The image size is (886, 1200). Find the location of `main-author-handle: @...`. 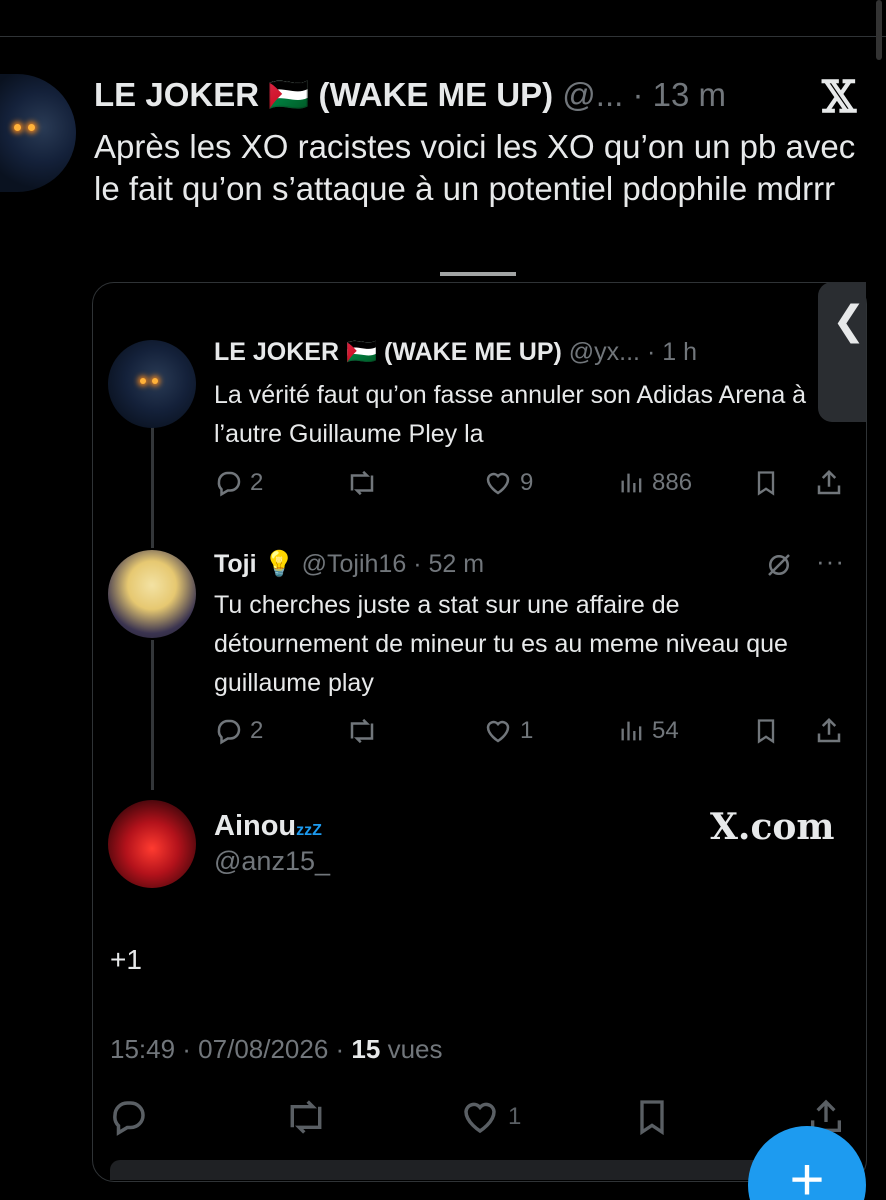

main-author-handle: @... is located at coordinates (592, 94).